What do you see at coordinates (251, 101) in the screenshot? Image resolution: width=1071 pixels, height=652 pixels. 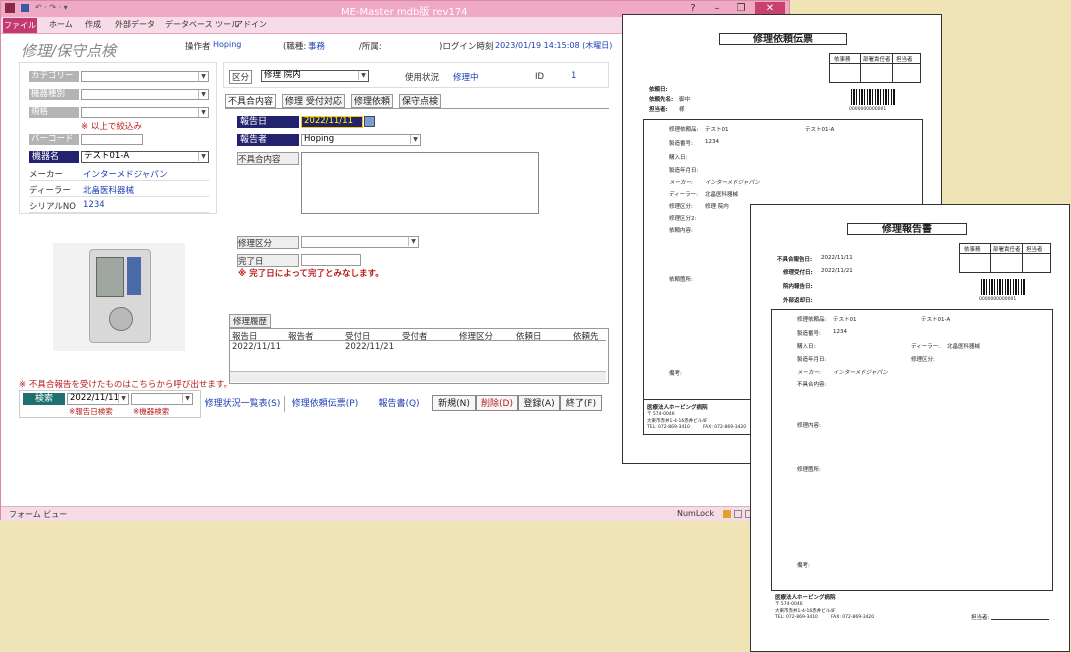 I see `tab-defect: 不具合内容` at bounding box center [251, 101].